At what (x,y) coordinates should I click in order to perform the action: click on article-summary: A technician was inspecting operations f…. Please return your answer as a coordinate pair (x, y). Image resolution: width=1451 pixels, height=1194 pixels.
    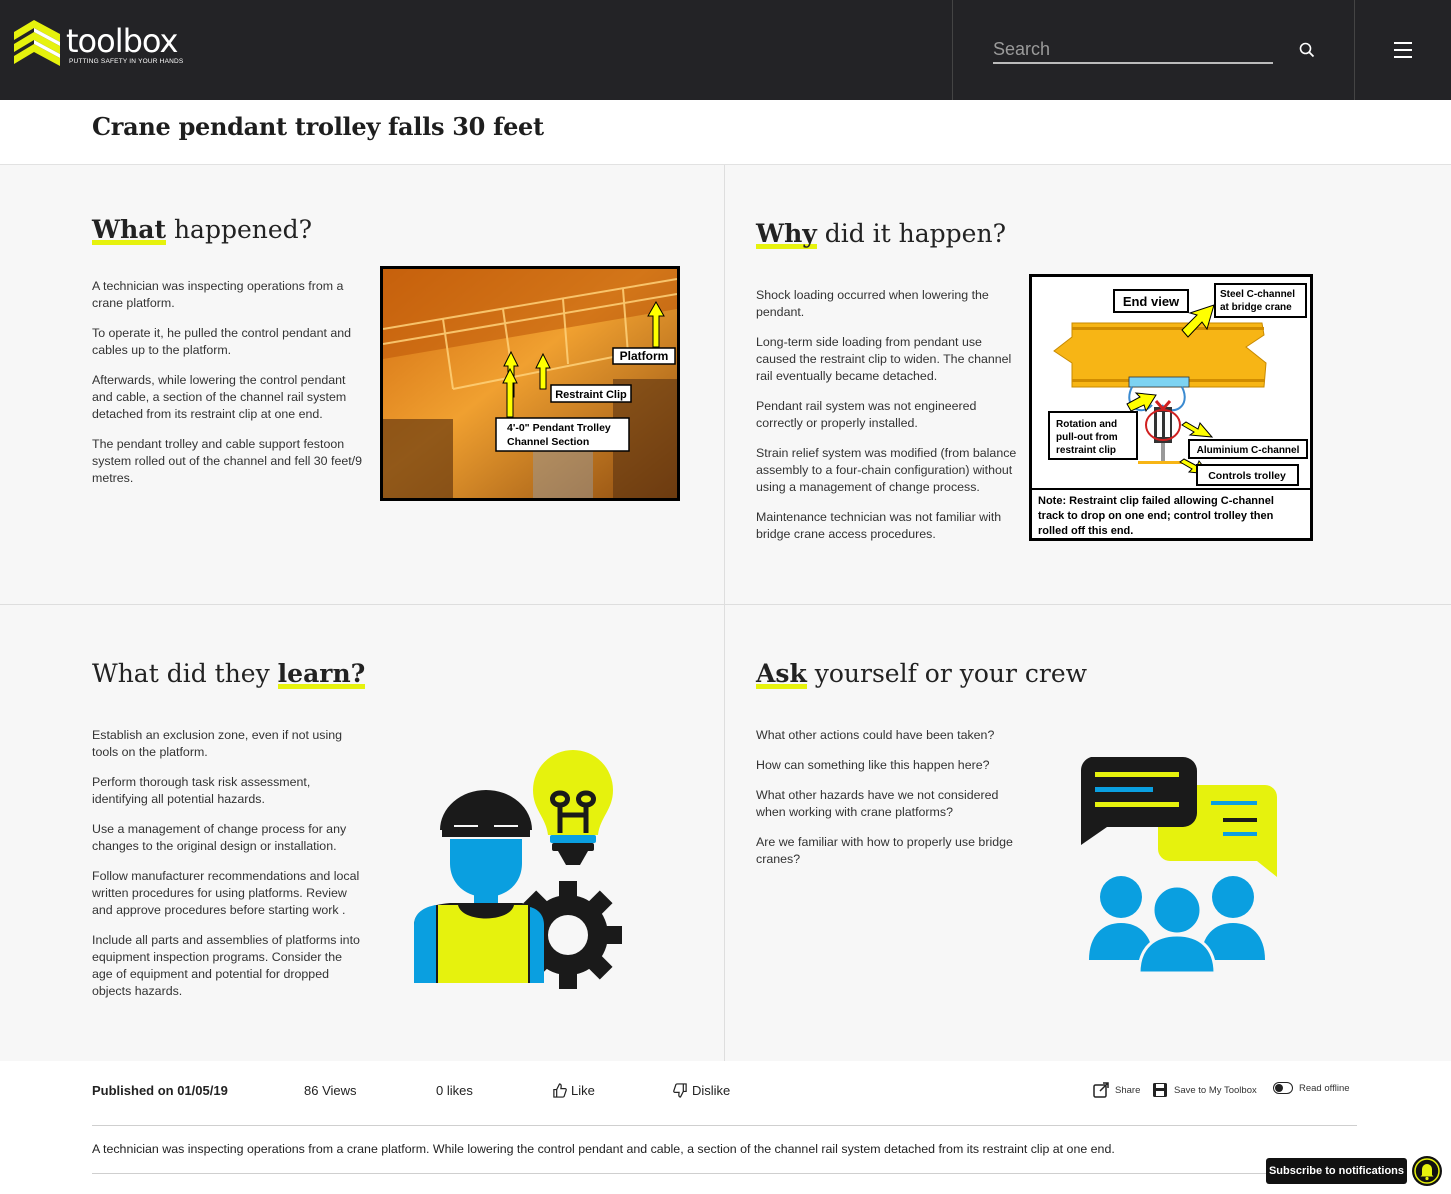
    Looking at the image, I should click on (603, 1149).